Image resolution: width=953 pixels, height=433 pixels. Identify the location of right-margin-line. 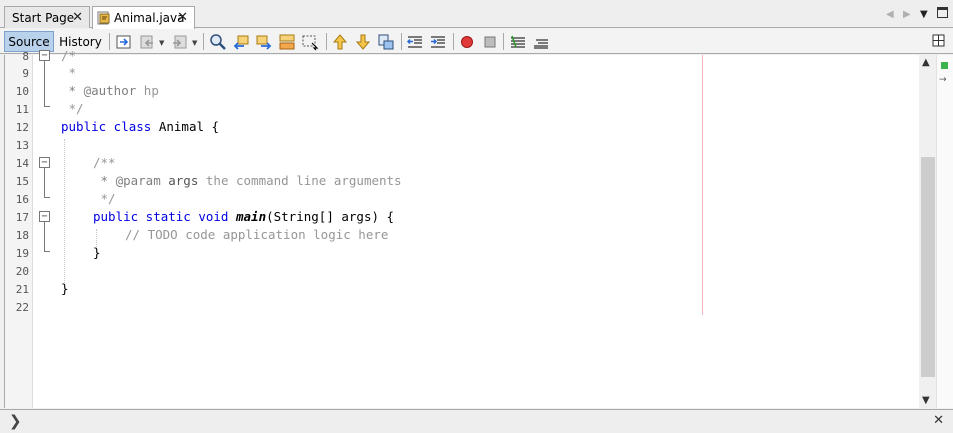
(702, 185).